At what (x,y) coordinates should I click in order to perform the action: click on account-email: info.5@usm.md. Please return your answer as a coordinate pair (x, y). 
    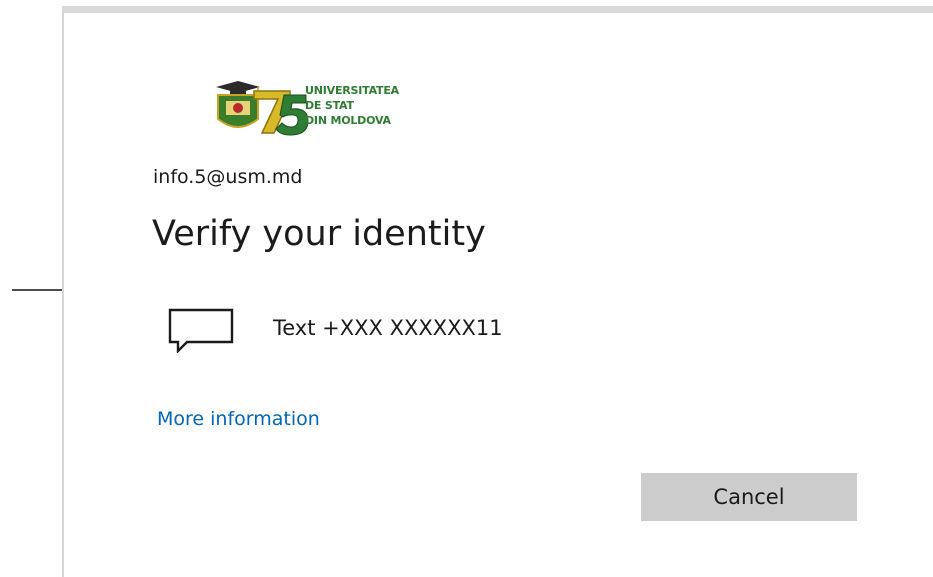
    Looking at the image, I should click on (228, 177).